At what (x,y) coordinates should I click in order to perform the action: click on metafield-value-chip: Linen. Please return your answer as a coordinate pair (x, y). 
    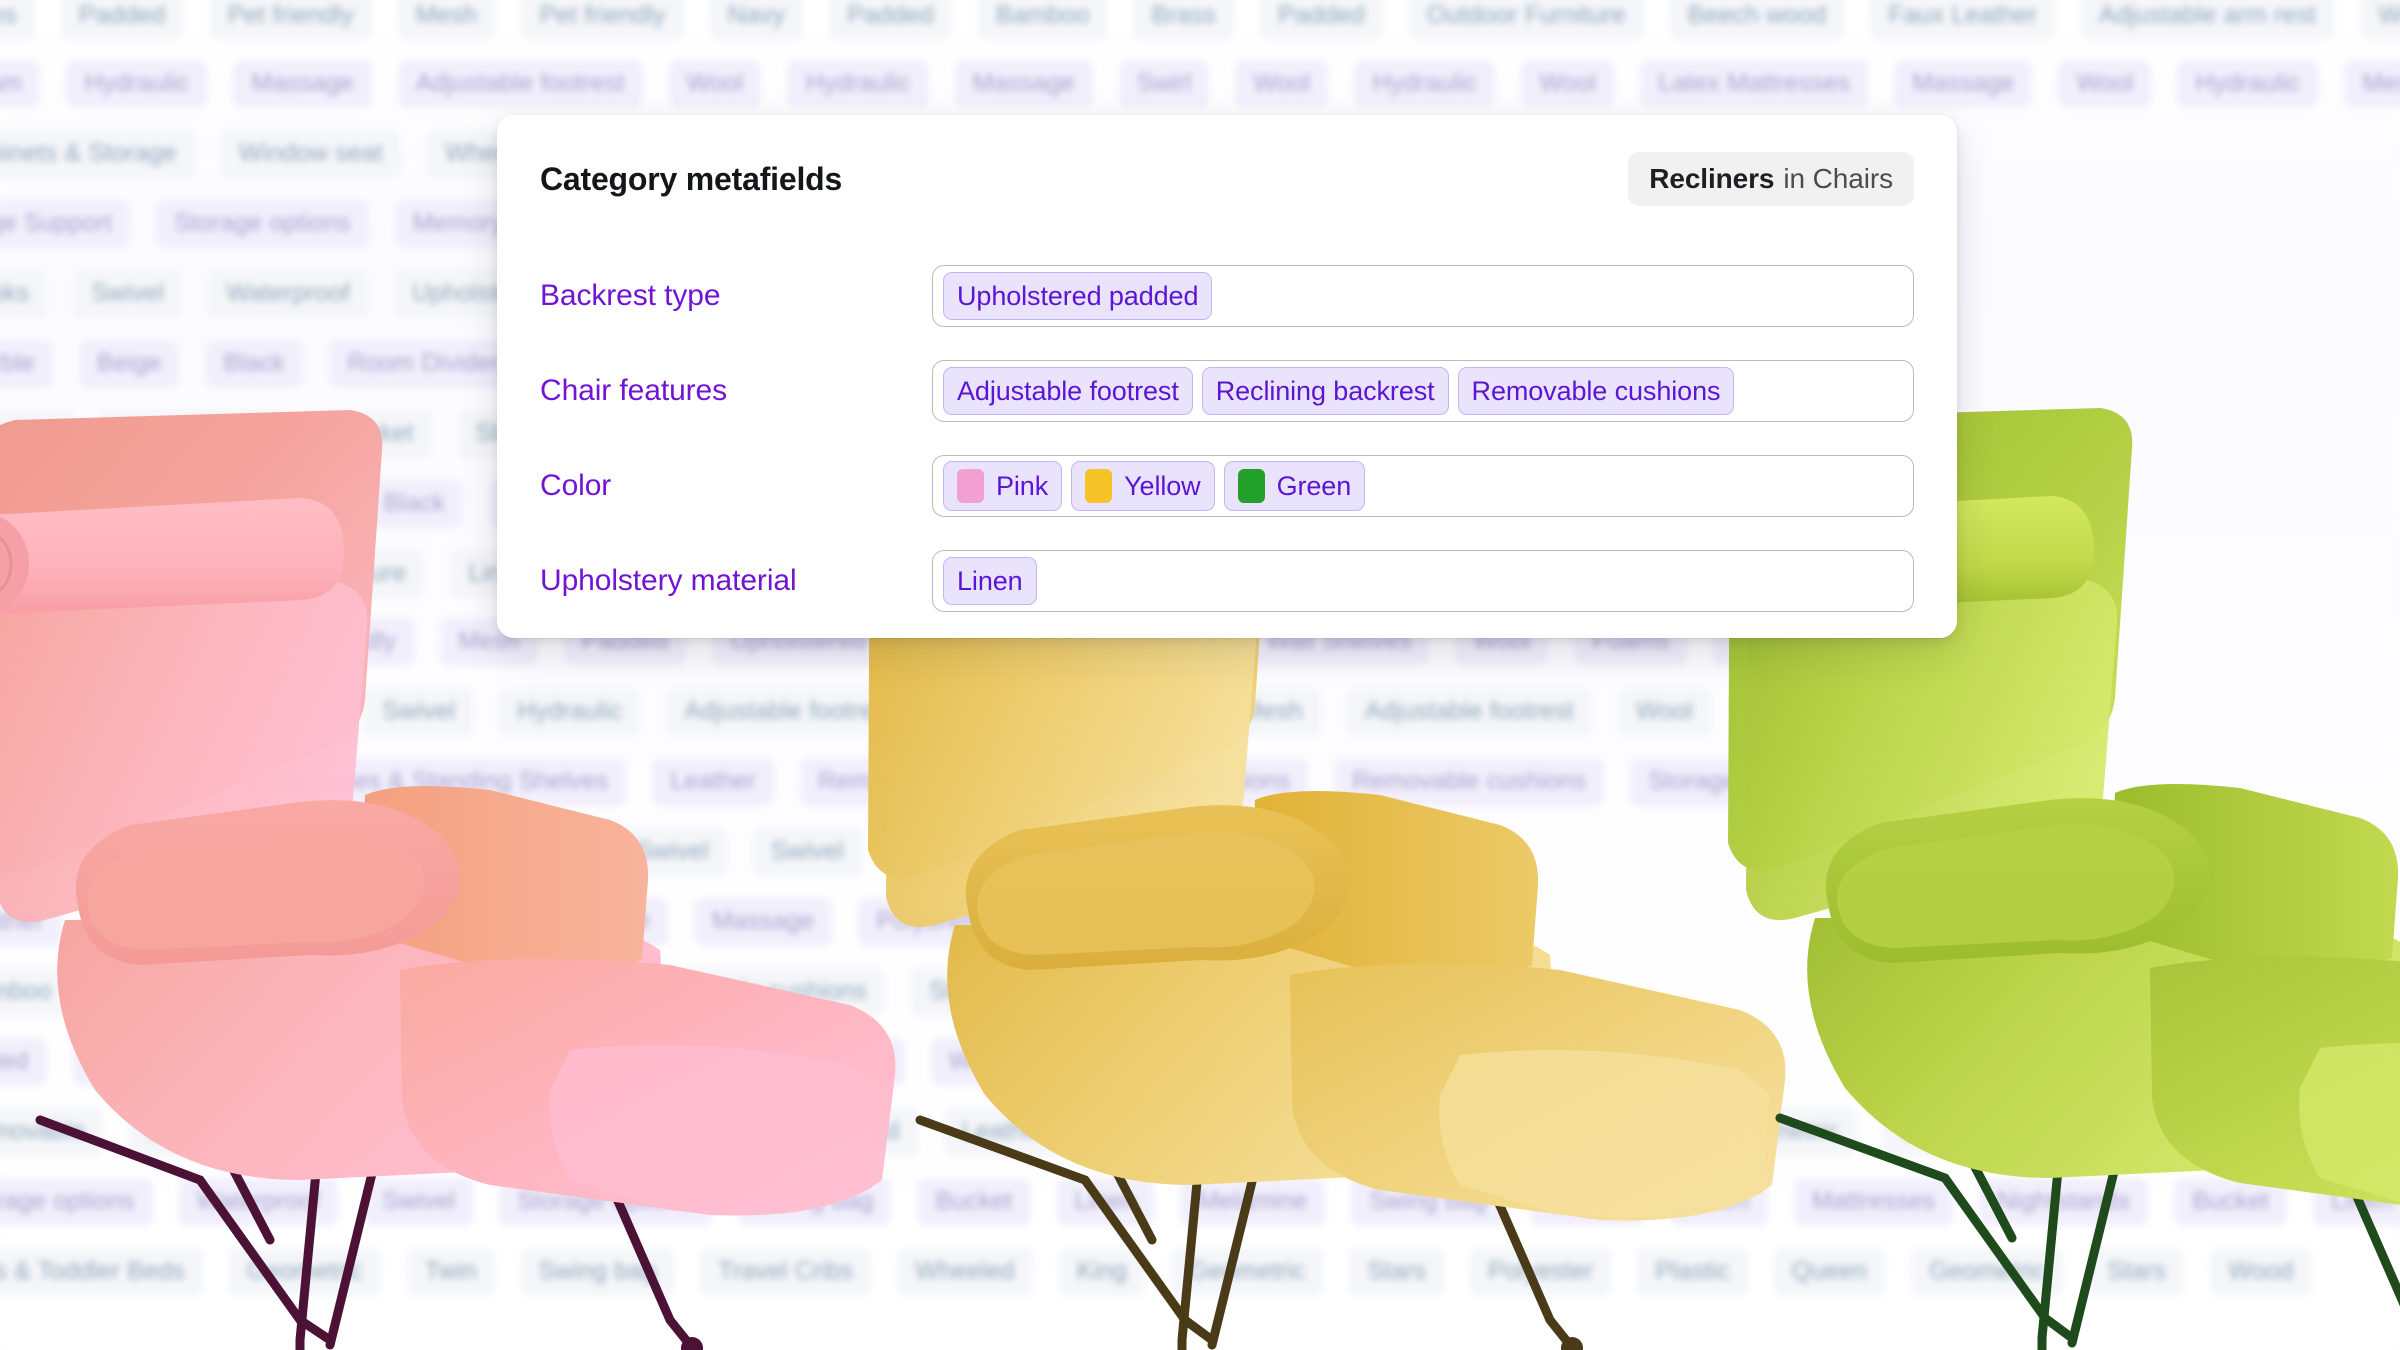
    Looking at the image, I should click on (990, 581).